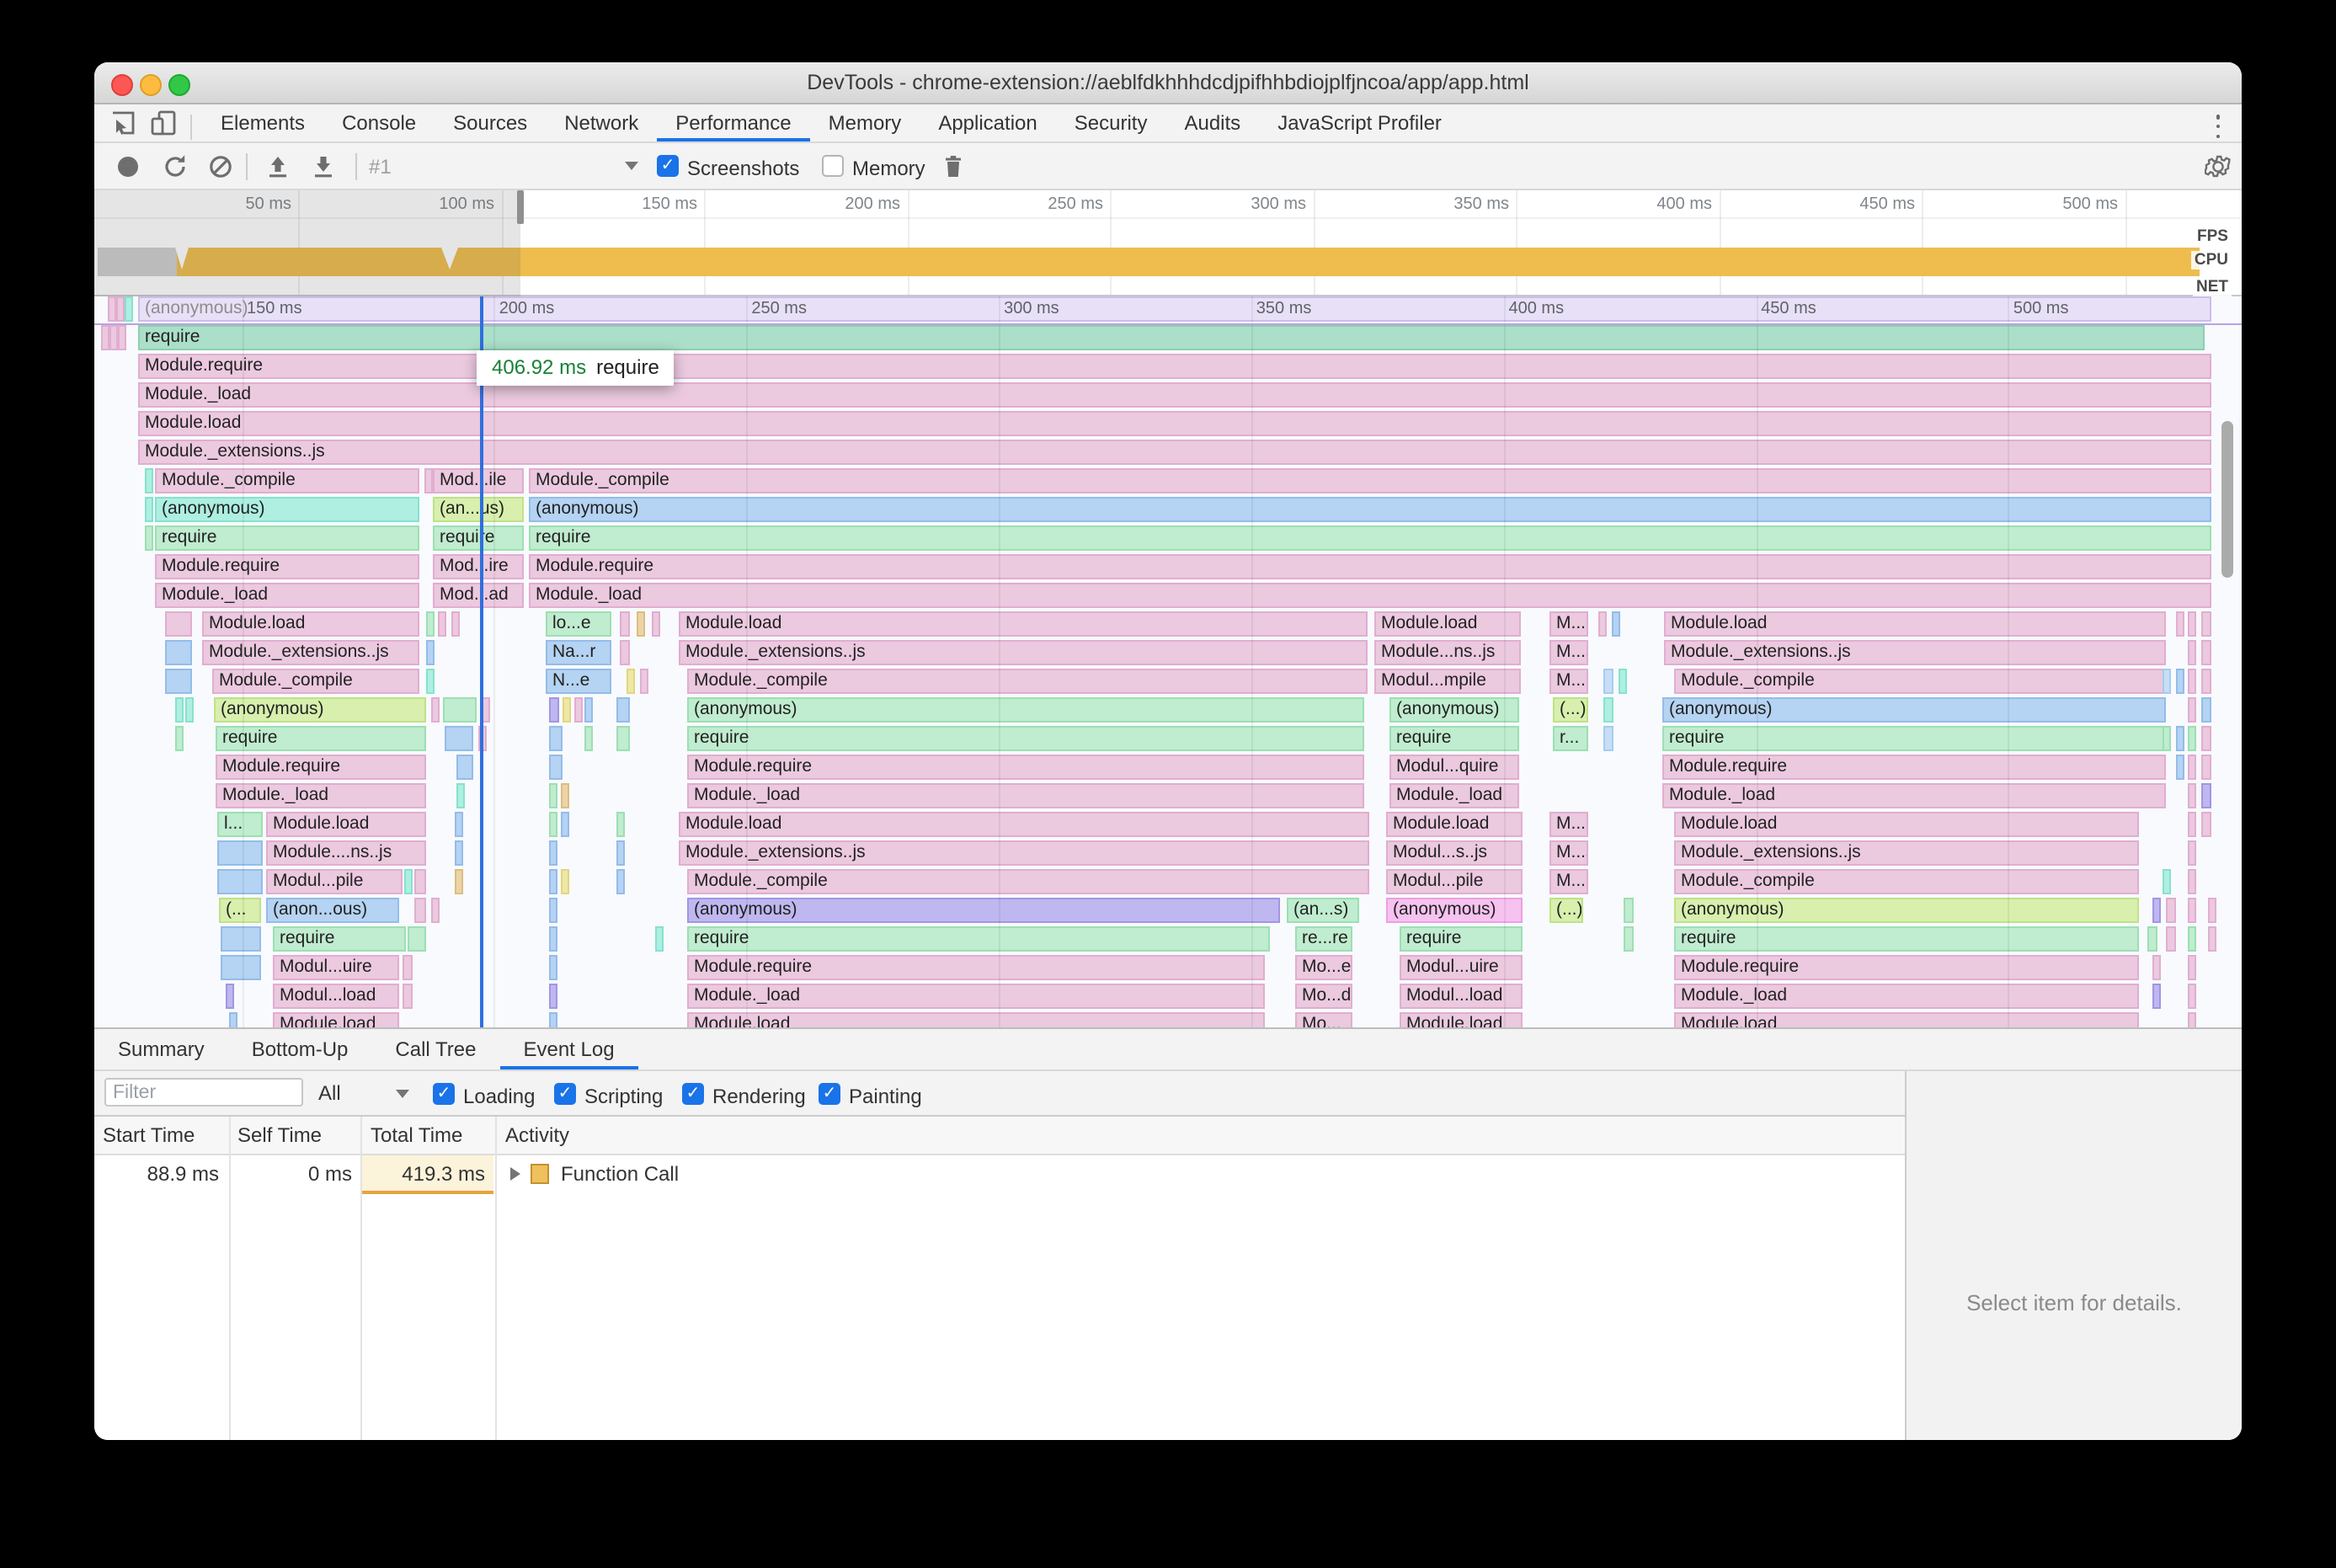 The height and width of the screenshot is (1568, 2336). I want to click on overview-selection-handle, so click(520, 207).